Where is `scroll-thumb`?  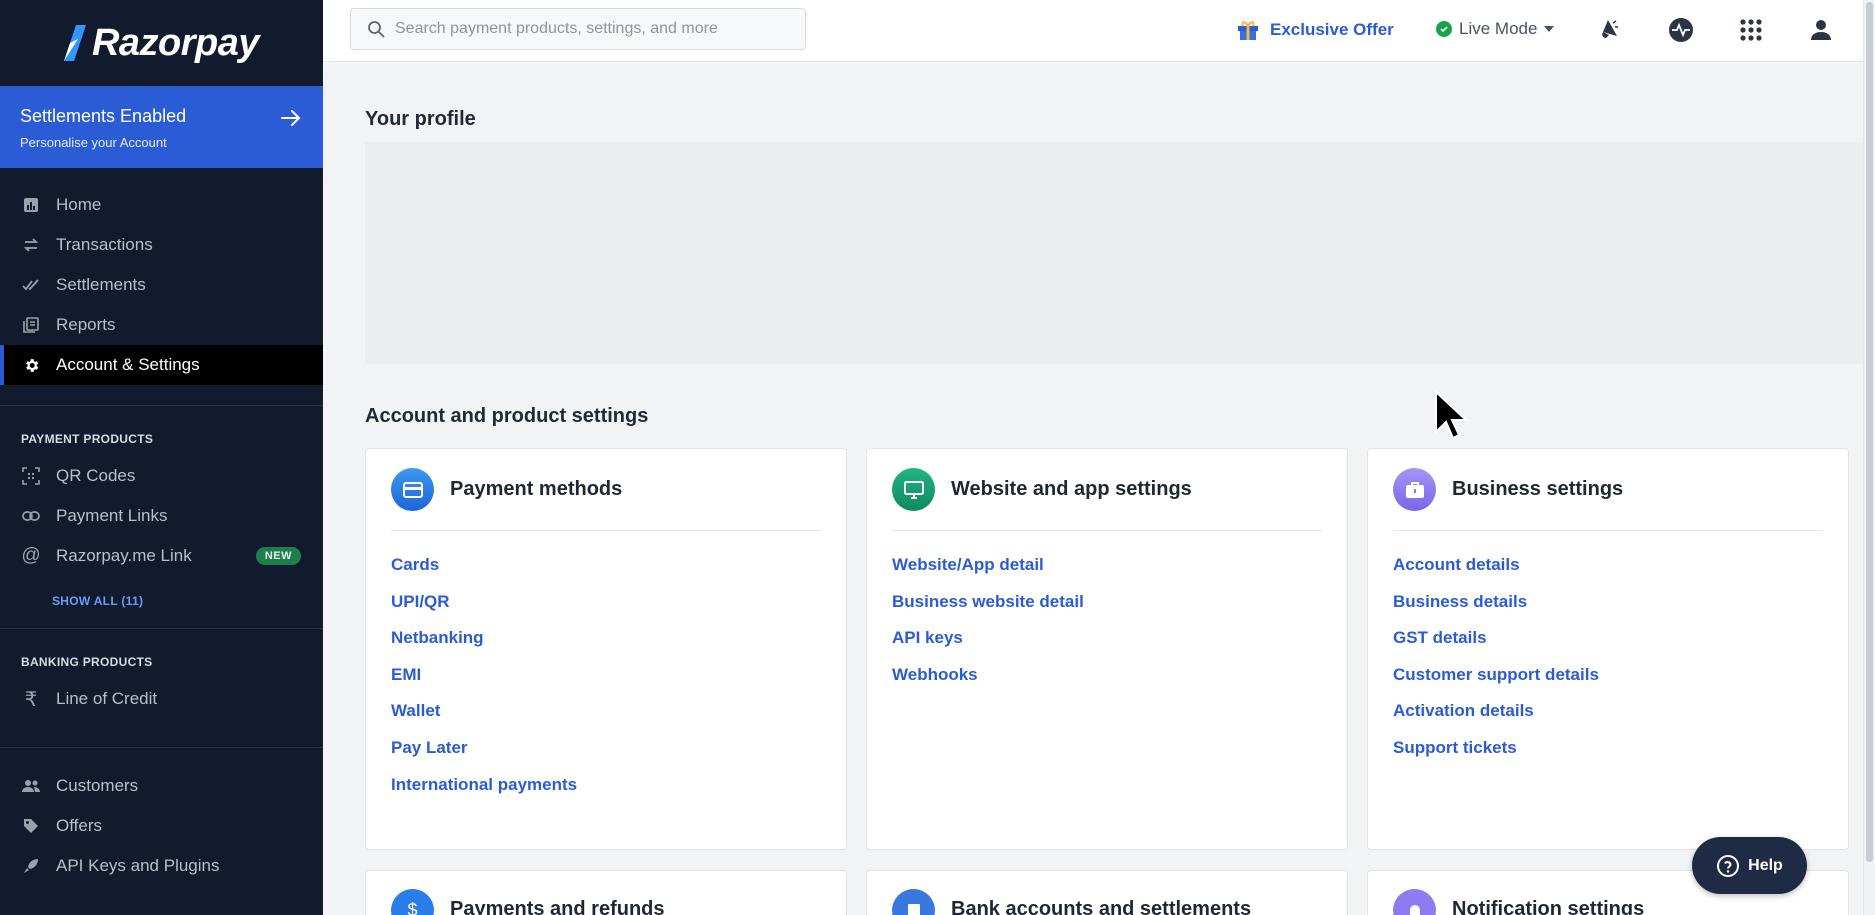
scroll-thumb is located at coordinates (1869, 432).